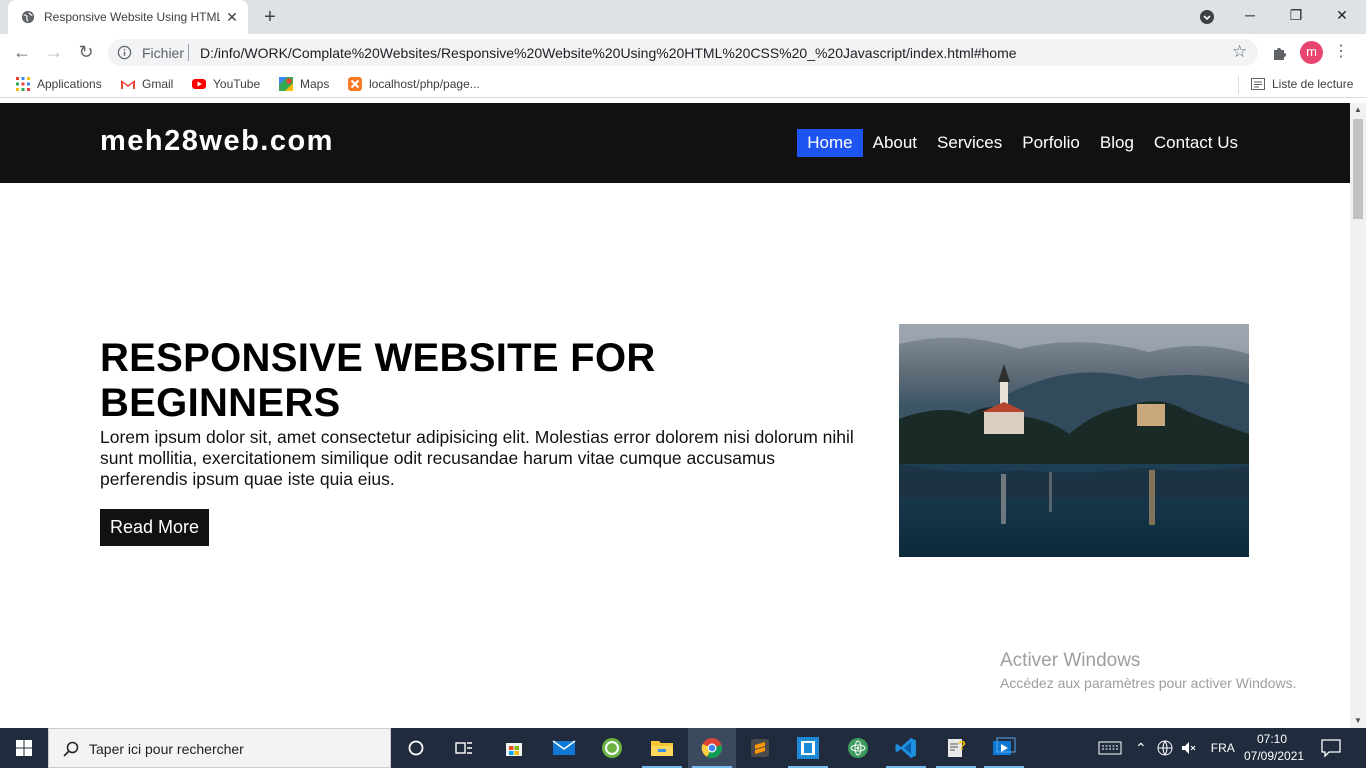  Describe the element at coordinates (128, 84) in the screenshot. I see `gmail-icon` at that location.